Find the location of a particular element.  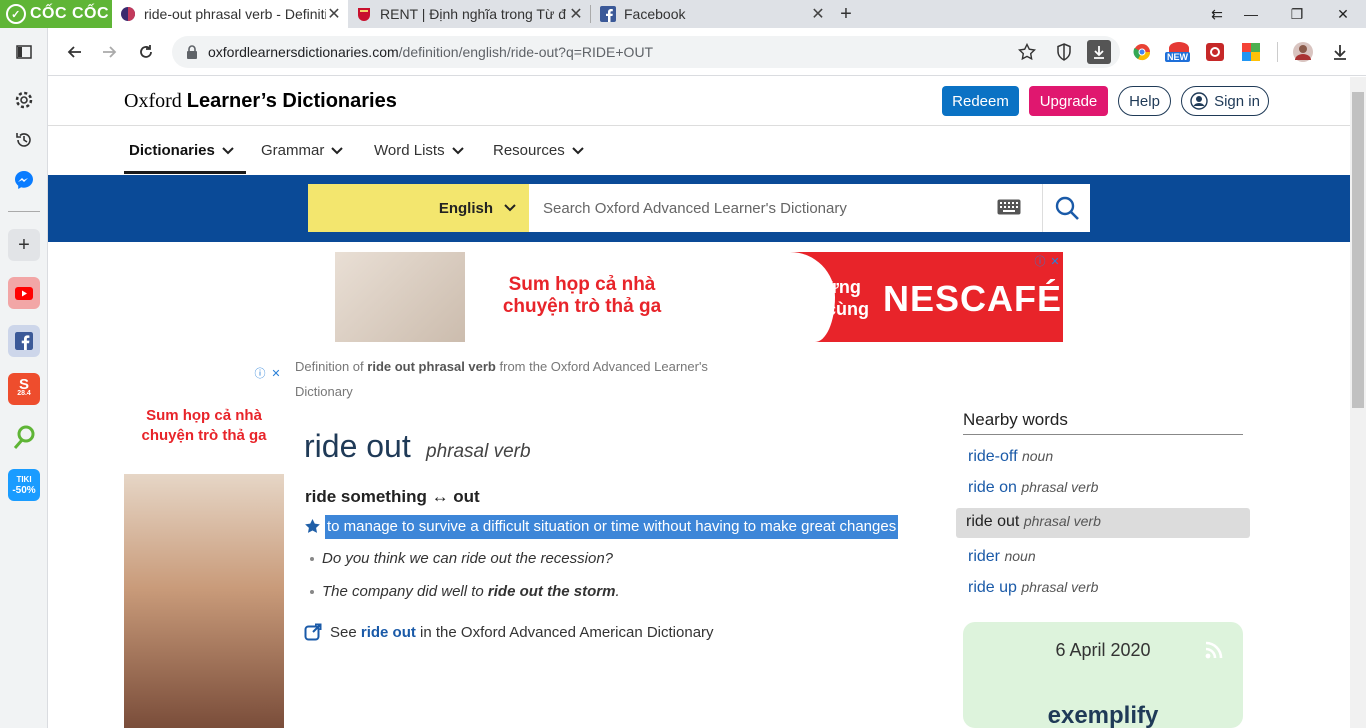

nav-resources: Resources is located at coordinates (539, 150).